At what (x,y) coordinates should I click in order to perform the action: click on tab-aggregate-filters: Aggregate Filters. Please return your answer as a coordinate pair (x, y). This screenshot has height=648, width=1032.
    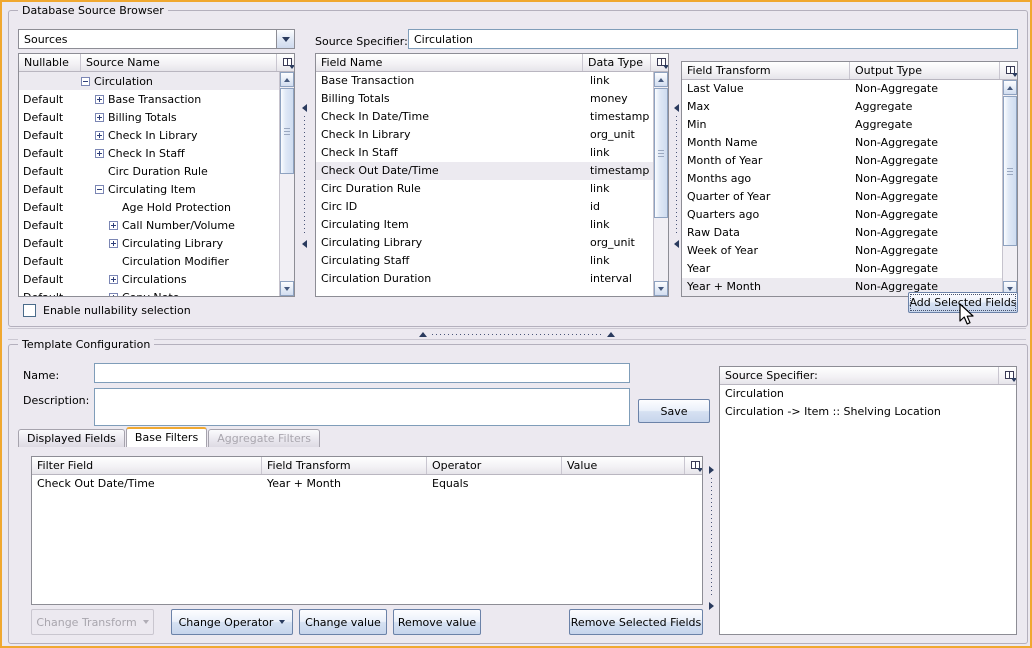
    Looking at the image, I should click on (264, 438).